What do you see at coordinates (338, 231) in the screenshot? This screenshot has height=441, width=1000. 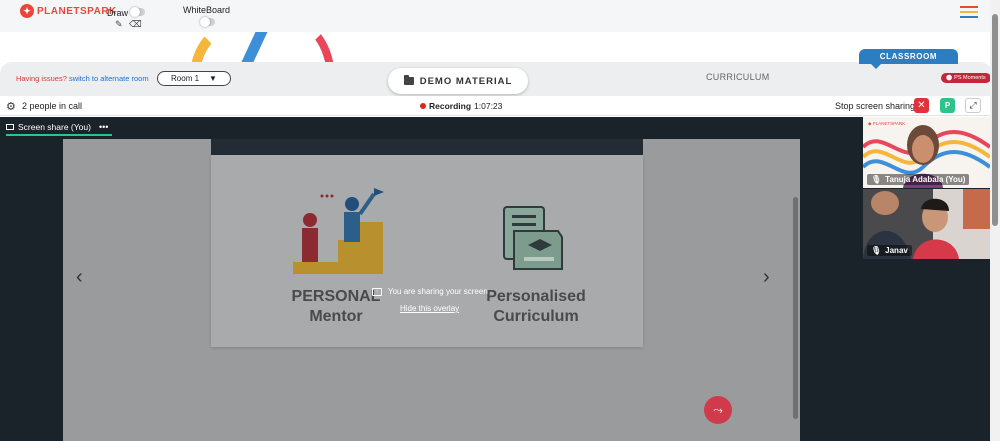 I see `mentor-illustration` at bounding box center [338, 231].